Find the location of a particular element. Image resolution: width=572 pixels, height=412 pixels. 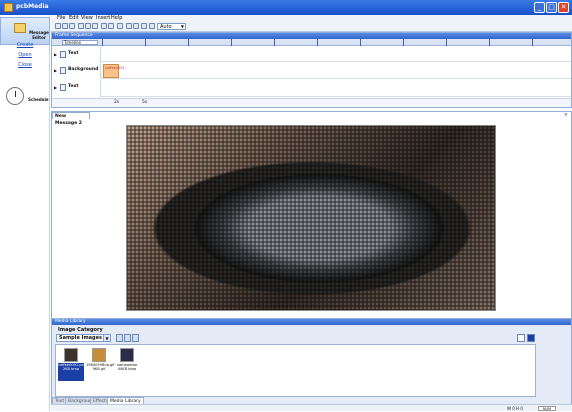

media-item: coffee0001.png 2KB bmp is located at coordinates (72, 365).